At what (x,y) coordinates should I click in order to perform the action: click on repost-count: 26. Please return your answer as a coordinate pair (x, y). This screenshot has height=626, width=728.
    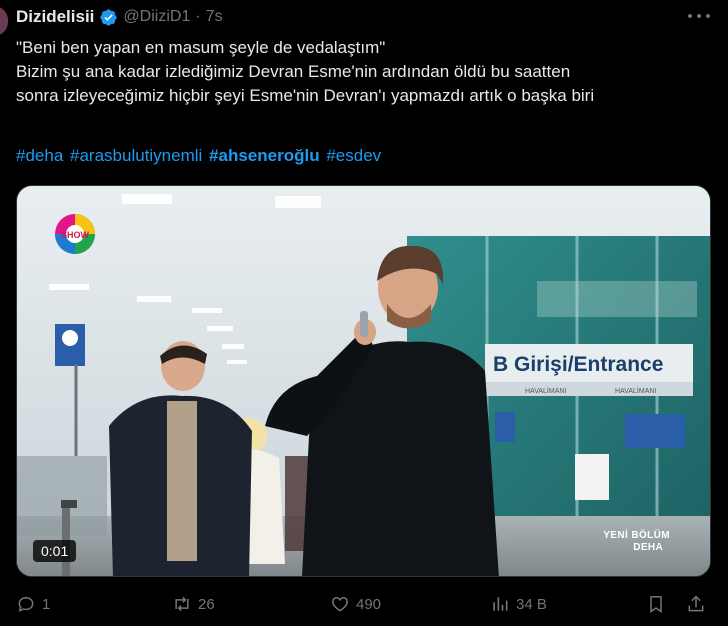
    Looking at the image, I should click on (206, 604).